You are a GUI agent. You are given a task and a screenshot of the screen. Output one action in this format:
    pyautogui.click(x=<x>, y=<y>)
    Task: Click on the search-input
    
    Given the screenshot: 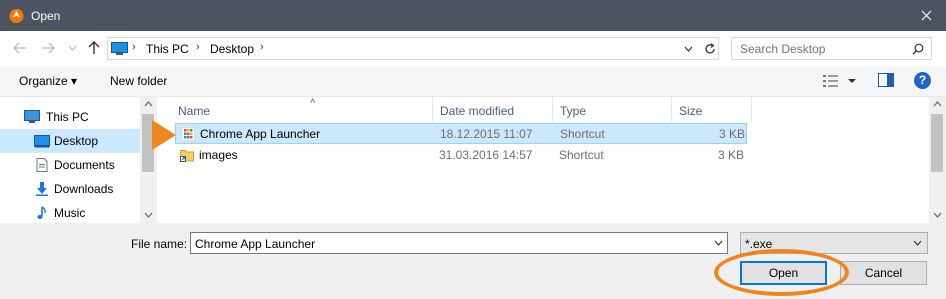 What is the action you would take?
    pyautogui.click(x=822, y=48)
    